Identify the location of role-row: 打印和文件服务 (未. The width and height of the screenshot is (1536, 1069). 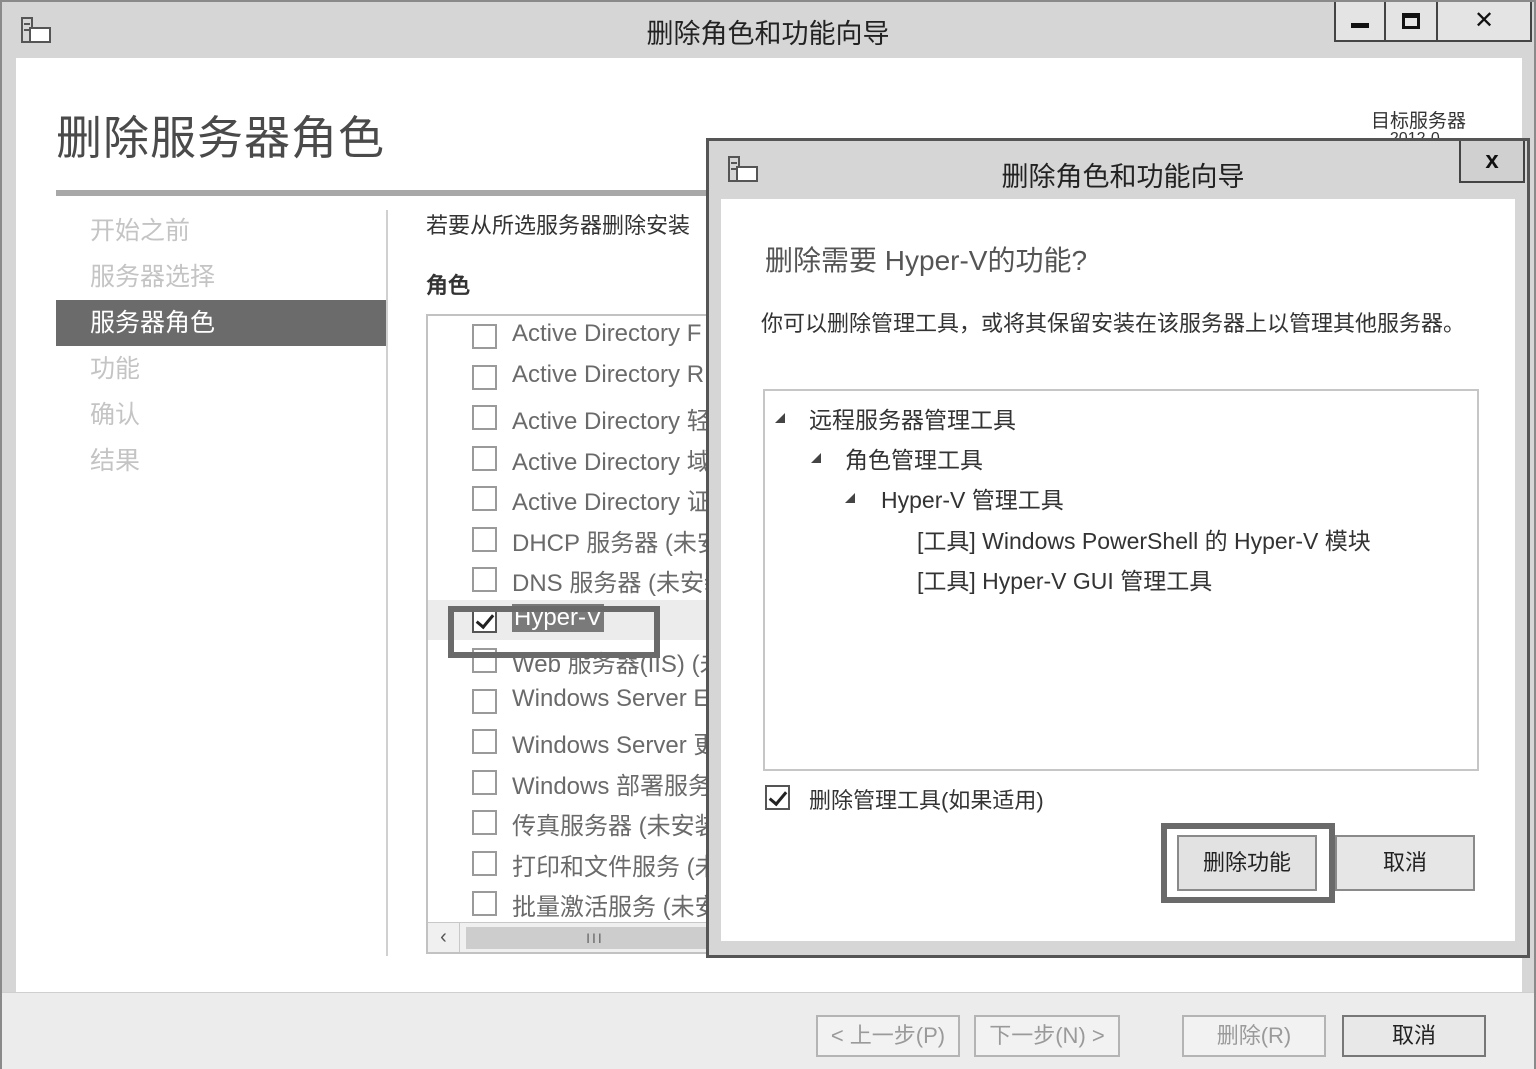
(576, 863).